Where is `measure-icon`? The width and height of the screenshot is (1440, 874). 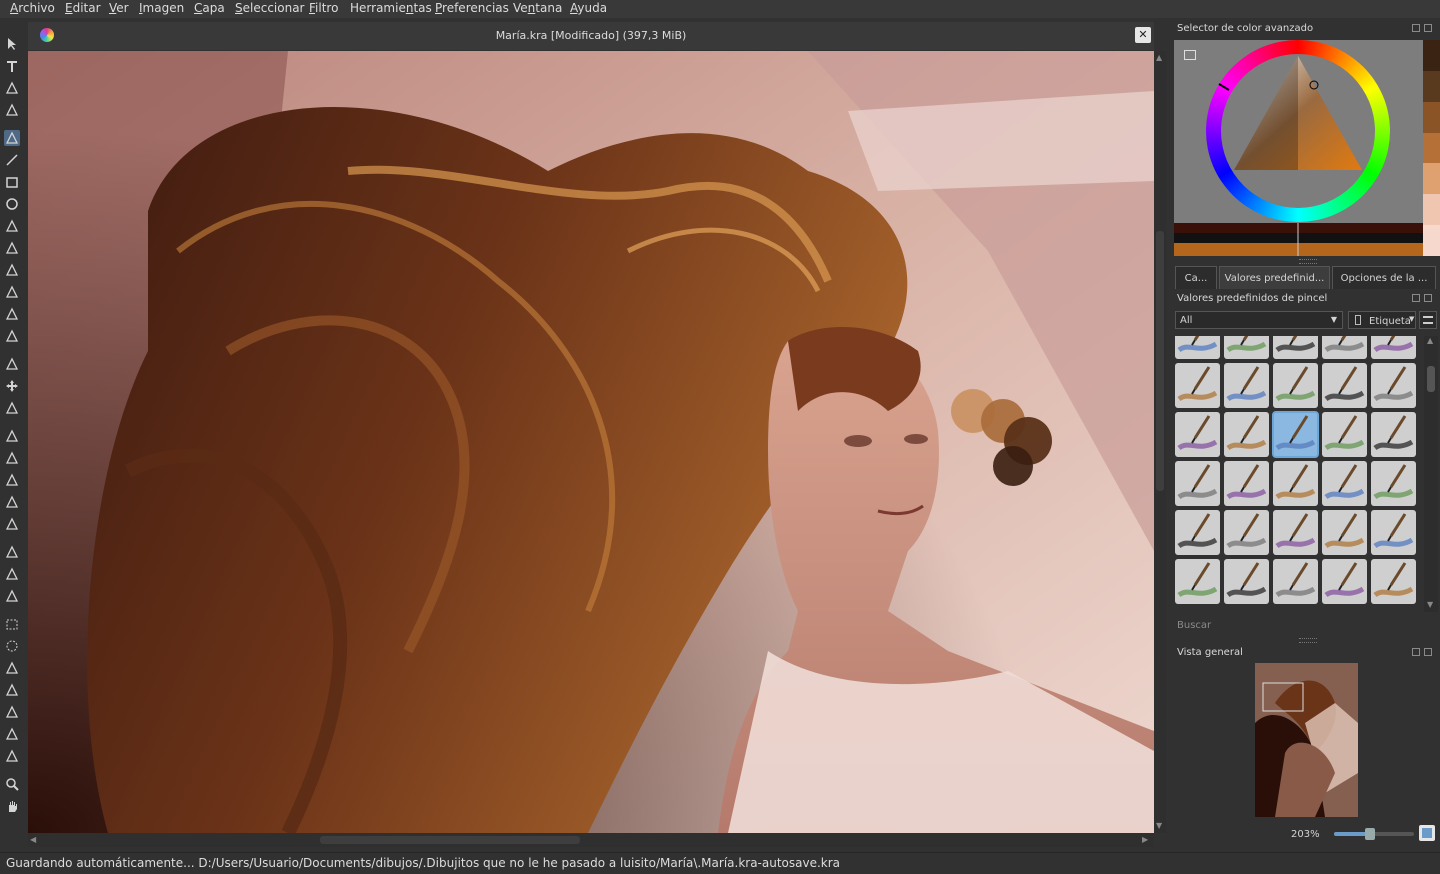
measure-icon is located at coordinates (12, 574).